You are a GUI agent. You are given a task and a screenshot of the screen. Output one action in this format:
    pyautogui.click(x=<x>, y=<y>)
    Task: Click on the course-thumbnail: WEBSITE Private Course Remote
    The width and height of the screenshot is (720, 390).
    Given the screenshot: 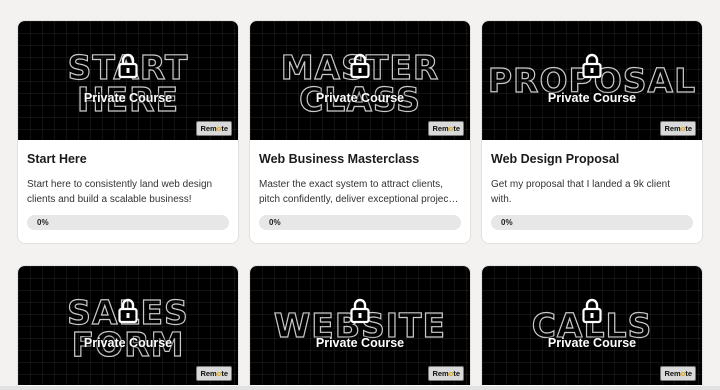 What is the action you would take?
    pyautogui.click(x=360, y=325)
    